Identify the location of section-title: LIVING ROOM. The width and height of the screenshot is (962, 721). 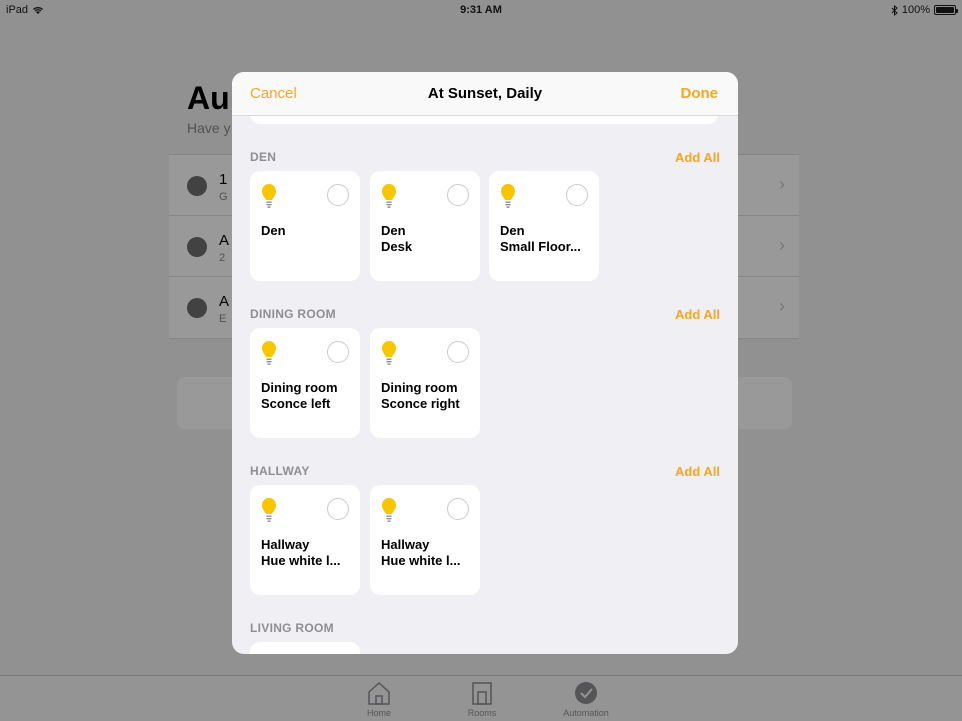
(292, 628).